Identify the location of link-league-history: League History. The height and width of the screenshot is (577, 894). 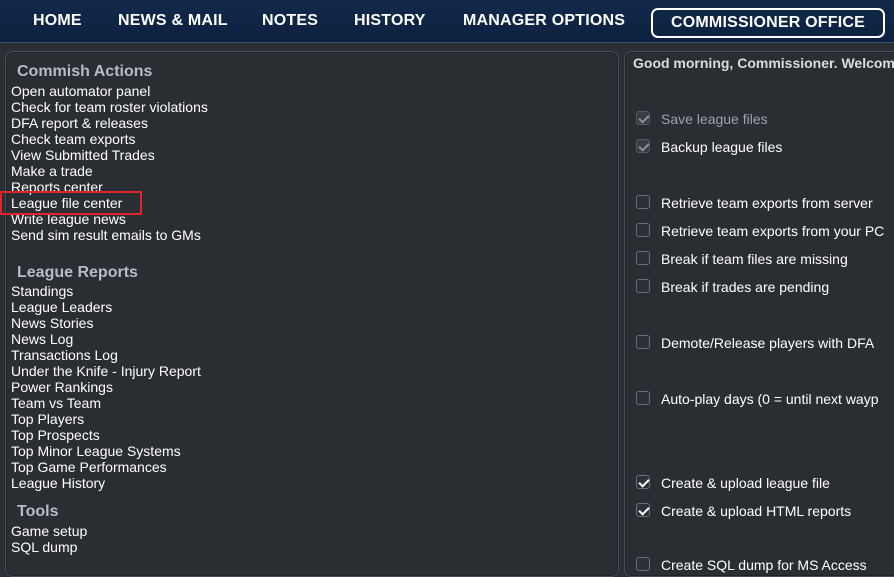
(58, 483).